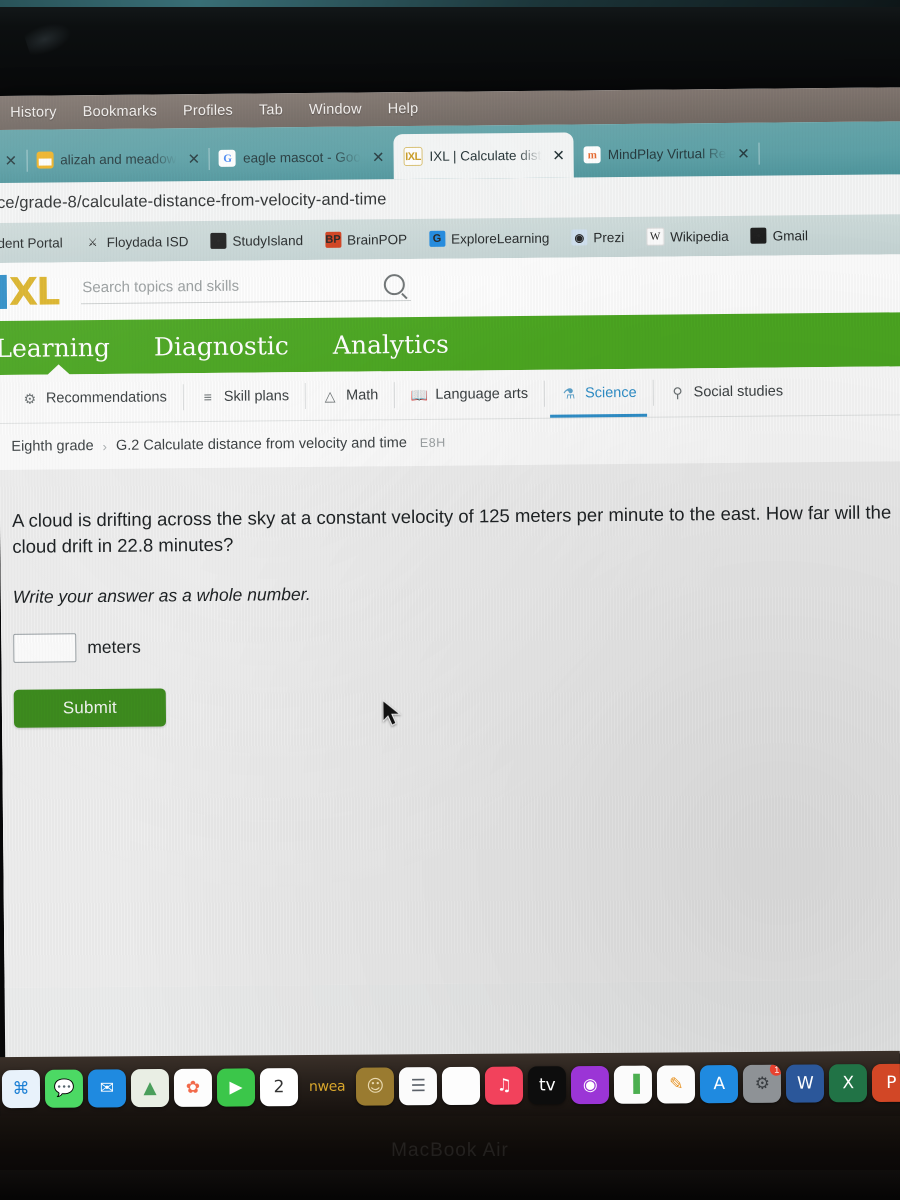  Describe the element at coordinates (45, 647) in the screenshot. I see `answer-input` at that location.